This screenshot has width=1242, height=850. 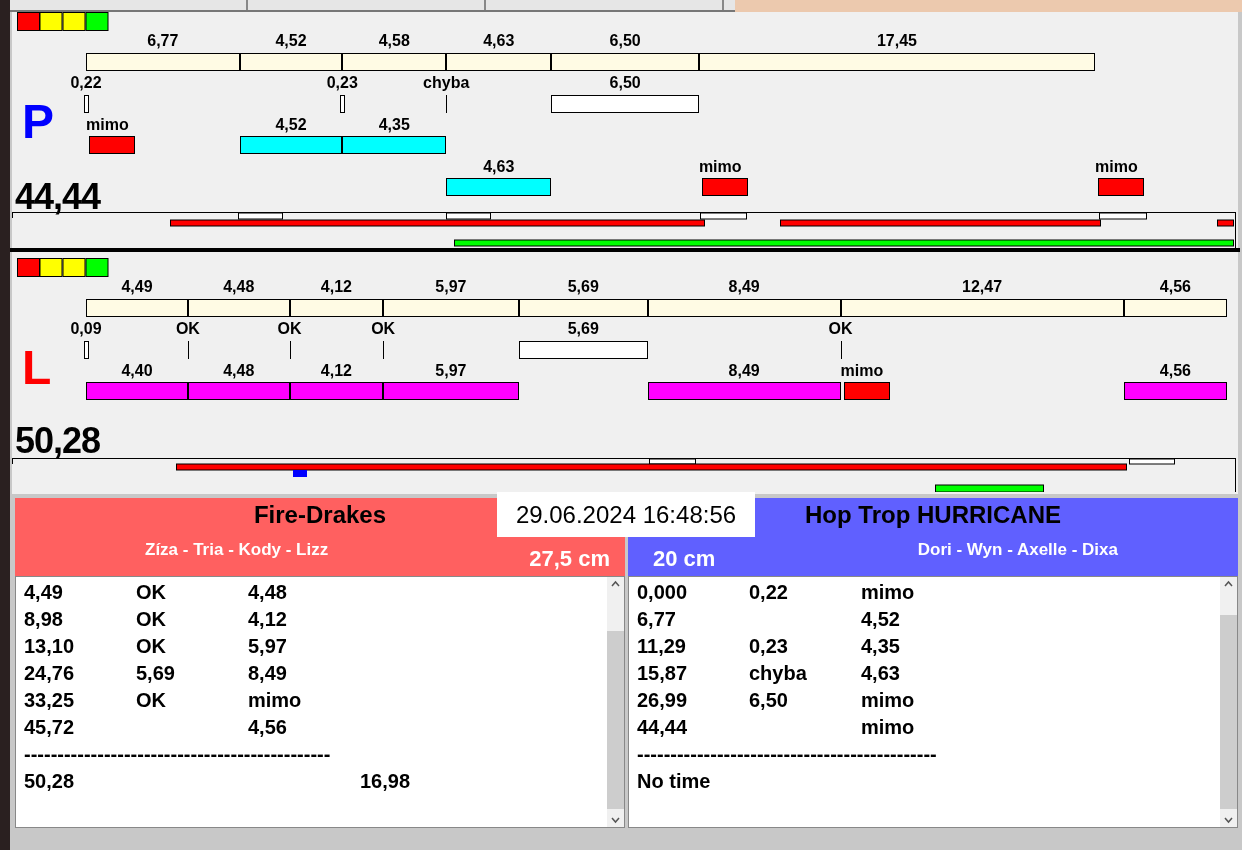 What do you see at coordinates (583, 329) in the screenshot?
I see `mark-label: 5,69` at bounding box center [583, 329].